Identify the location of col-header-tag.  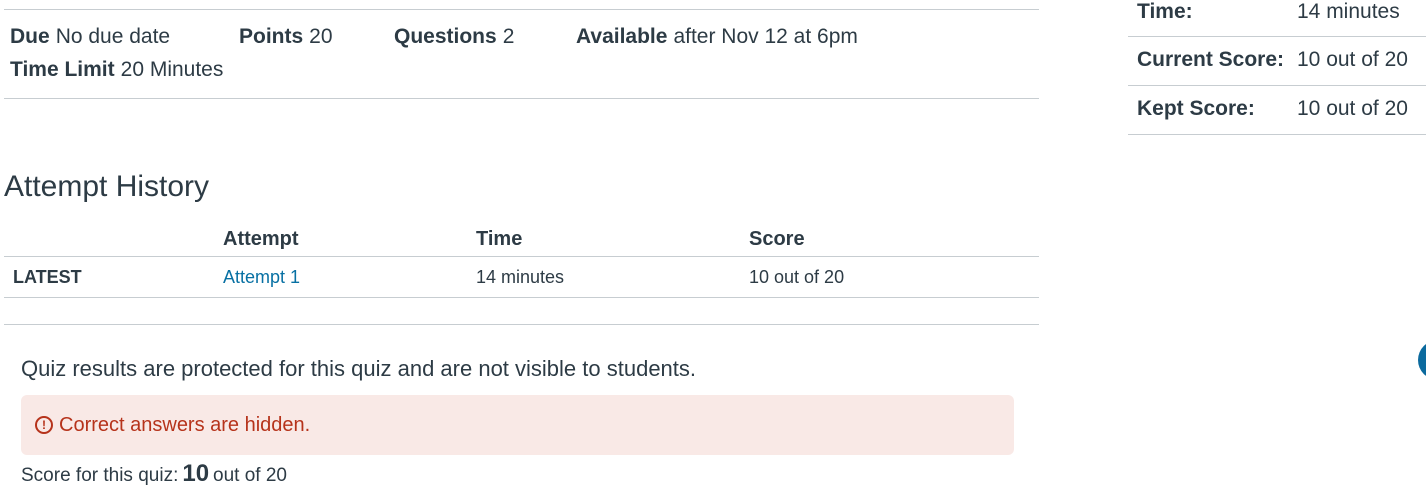
(113, 239).